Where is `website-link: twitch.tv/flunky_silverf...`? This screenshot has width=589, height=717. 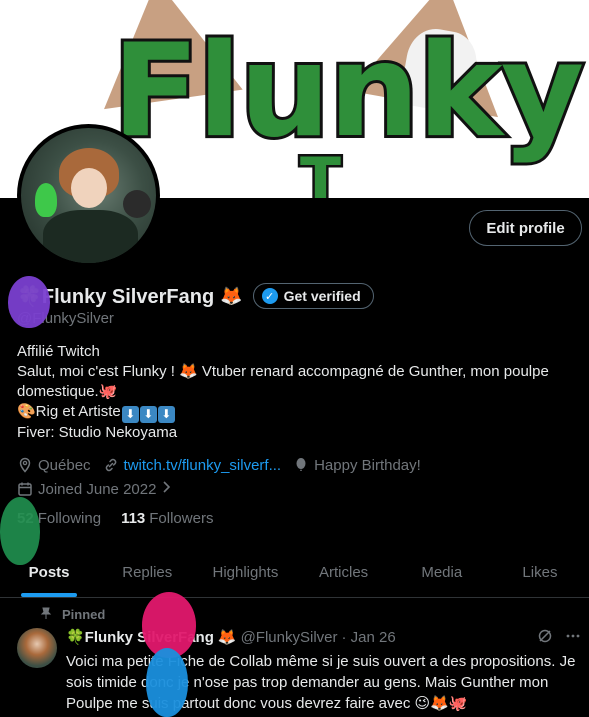 website-link: twitch.tv/flunky_silverf... is located at coordinates (203, 465).